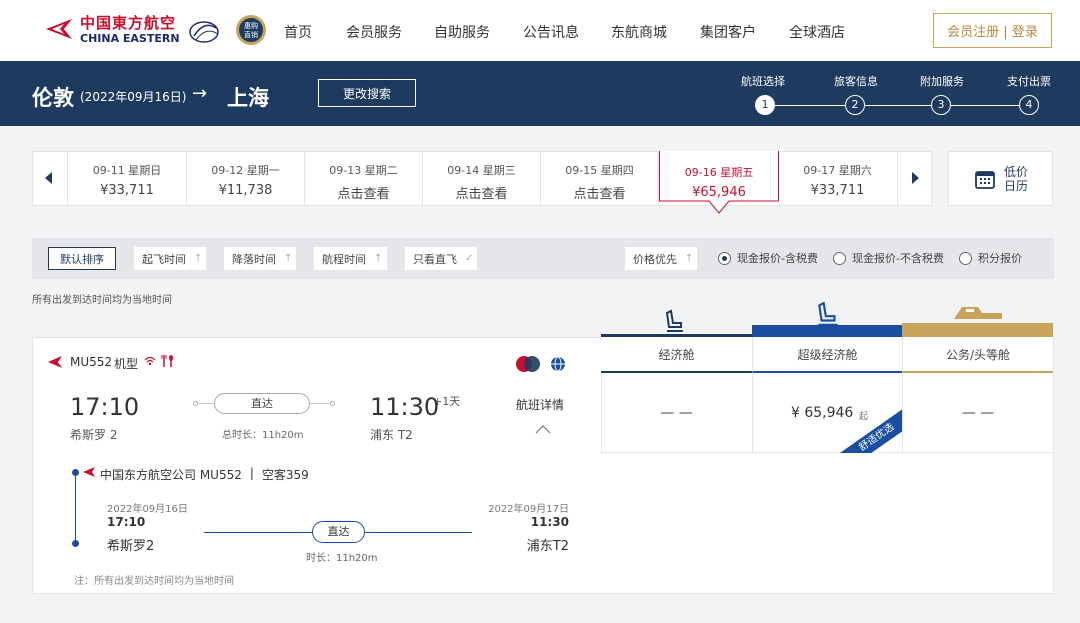  What do you see at coordinates (1000, 258) in the screenshot?
I see `radio-label: 积分报价` at bounding box center [1000, 258].